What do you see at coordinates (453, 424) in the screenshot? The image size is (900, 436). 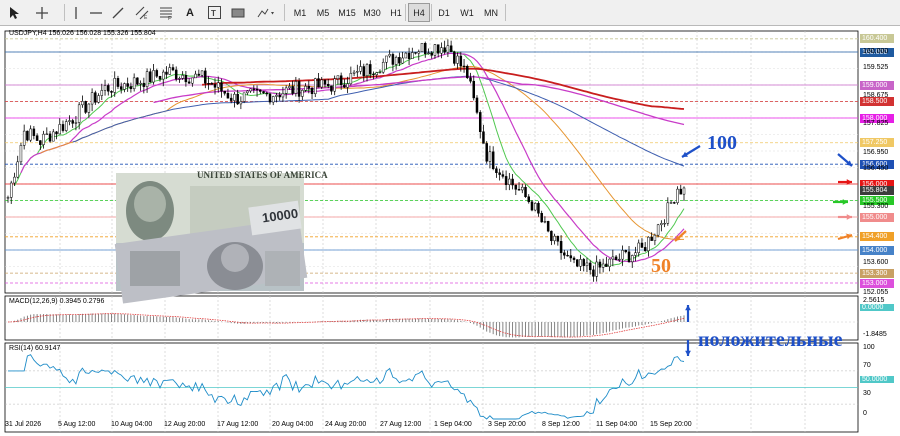 I see `time-axis-label: 1 Sep 04:00` at bounding box center [453, 424].